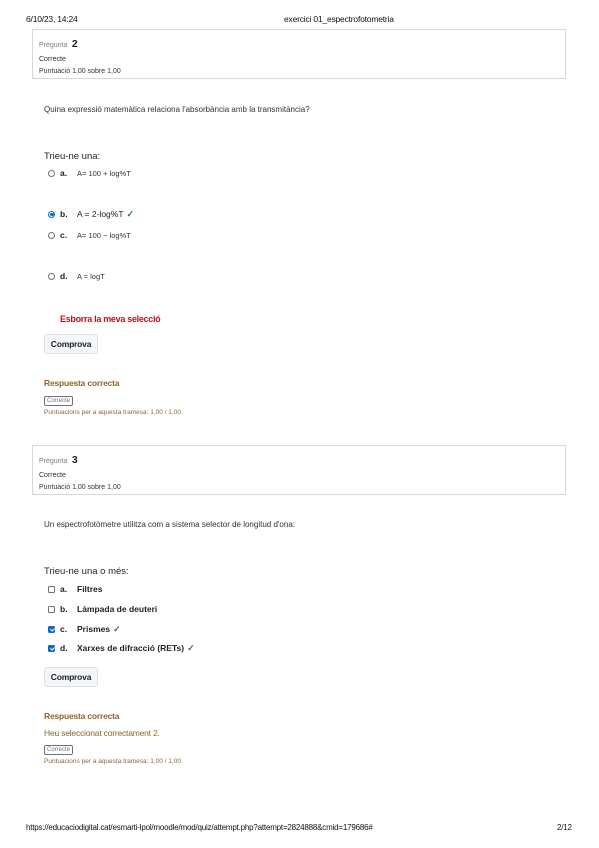 This screenshot has width=599, height=848. What do you see at coordinates (75, 589) in the screenshot?
I see `q3-option-a: a. Filtres` at bounding box center [75, 589].